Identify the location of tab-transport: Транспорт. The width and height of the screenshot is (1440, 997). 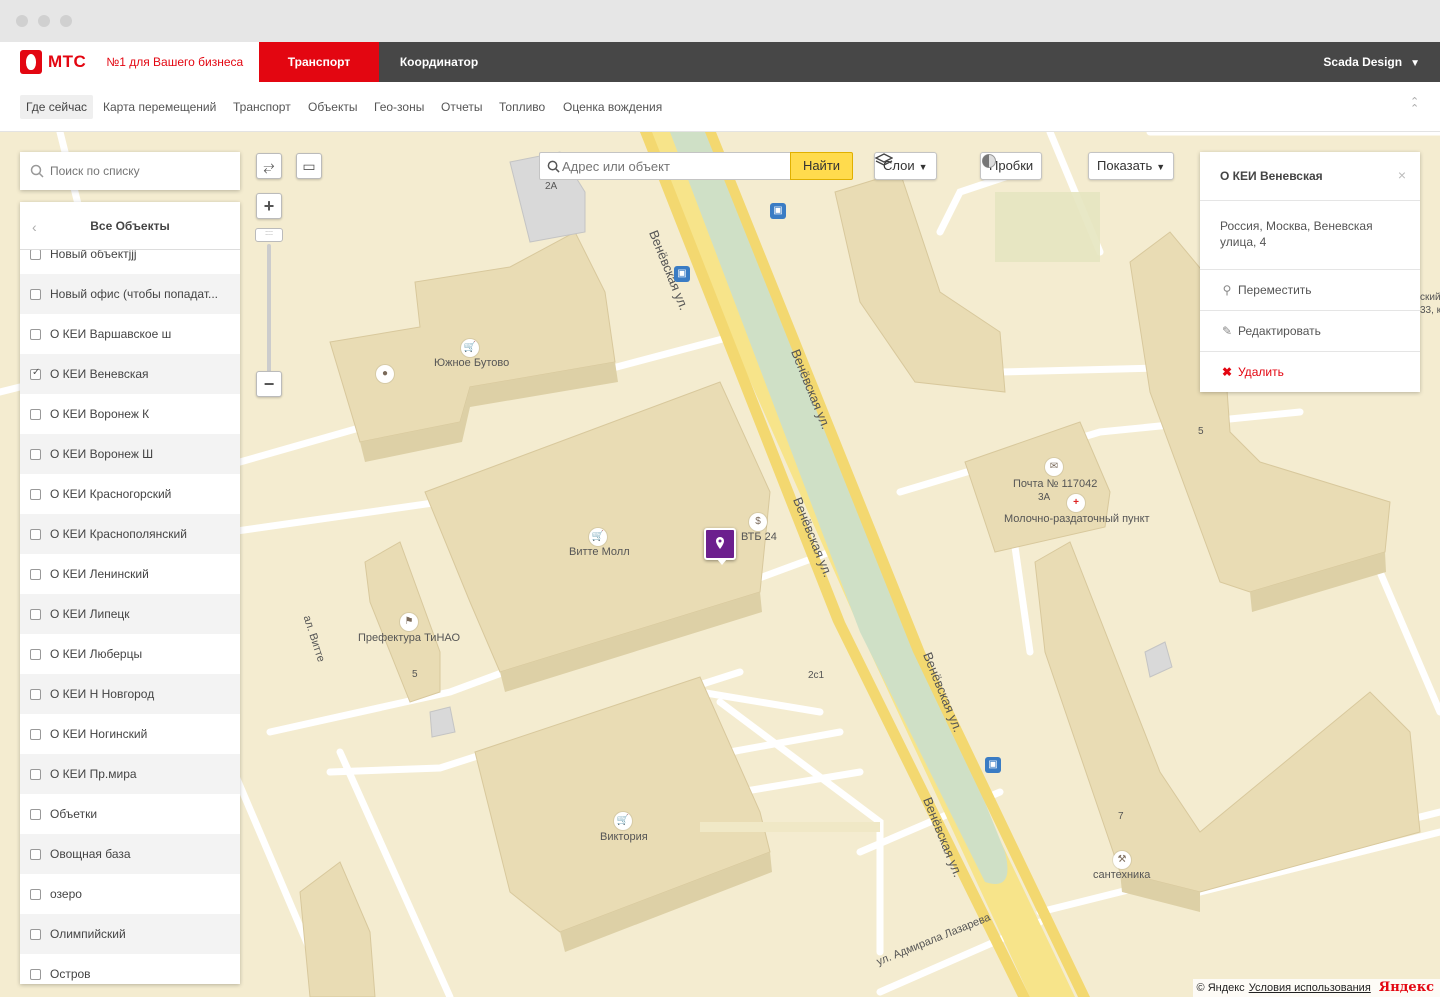
(319, 62).